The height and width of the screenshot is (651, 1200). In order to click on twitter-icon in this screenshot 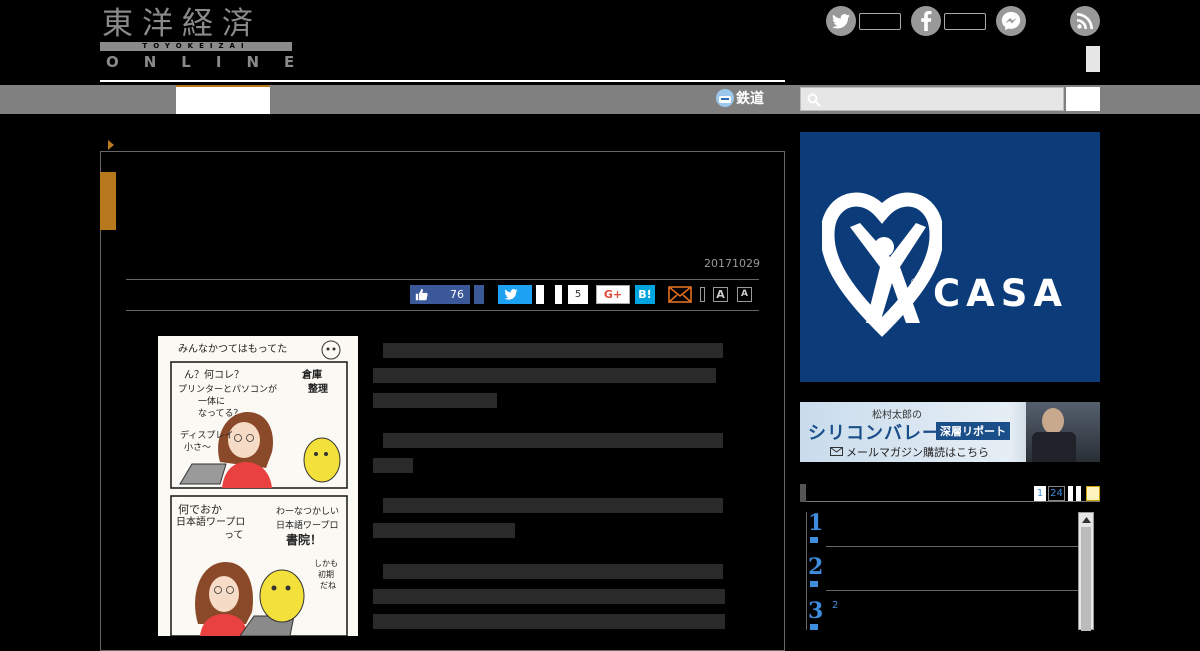, I will do `click(841, 21)`.